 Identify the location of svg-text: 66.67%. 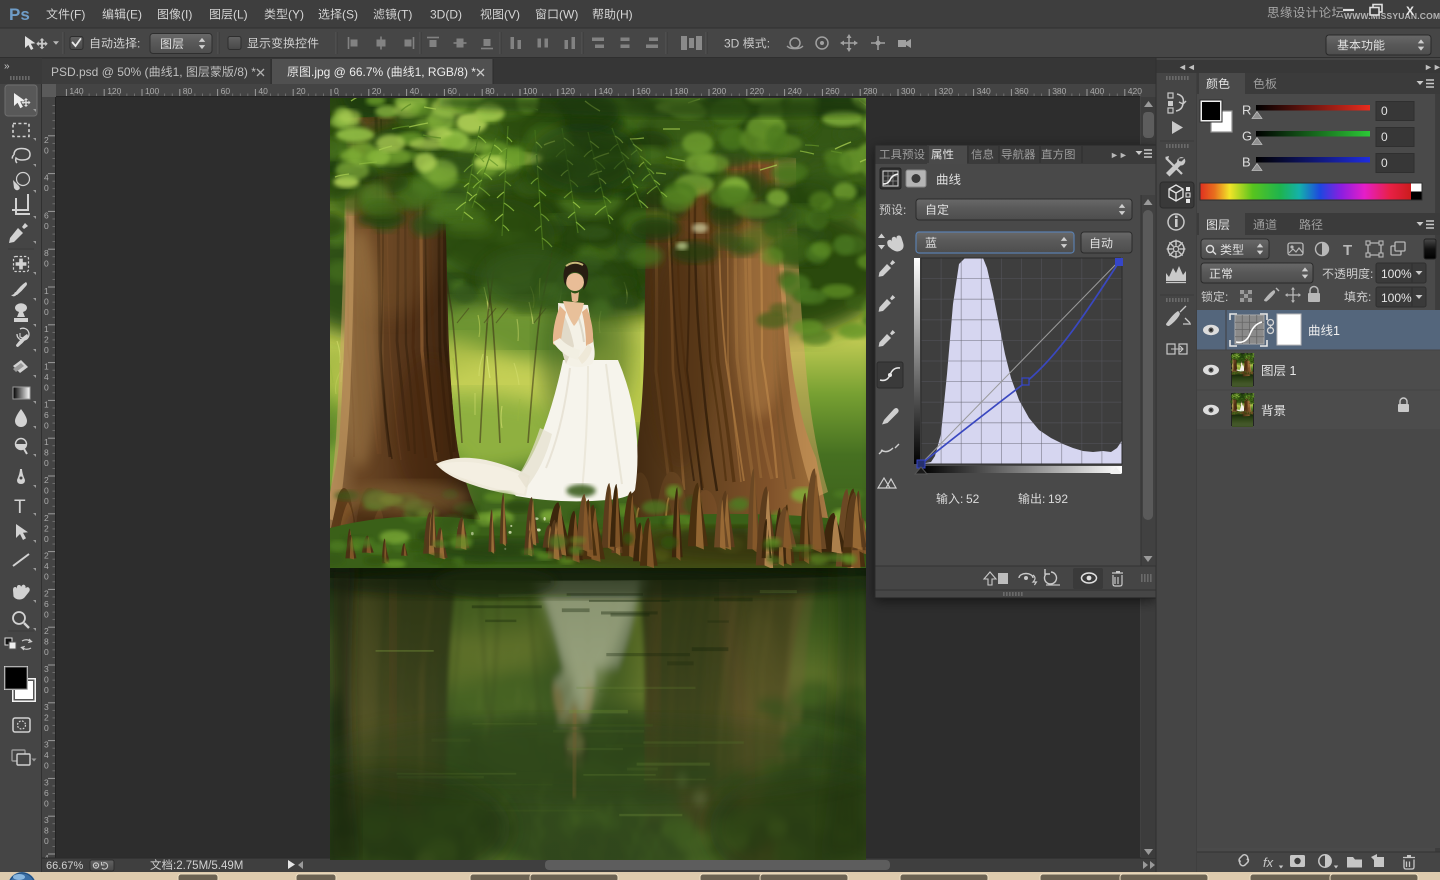
(65, 866).